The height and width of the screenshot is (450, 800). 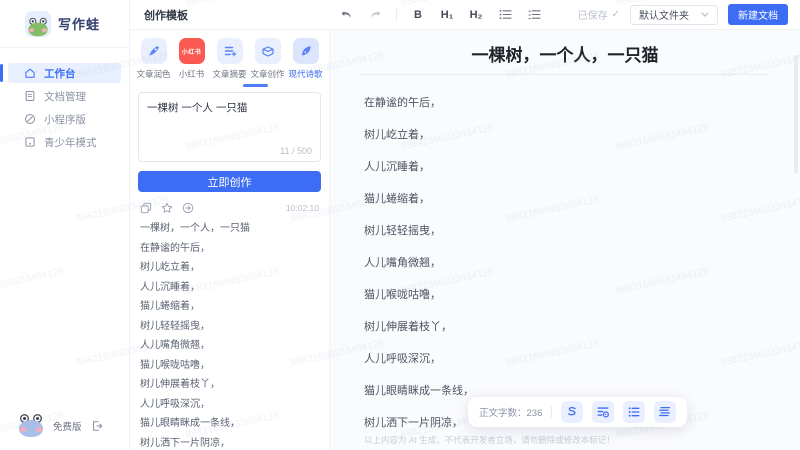 I want to click on star-icon, so click(x=167, y=208).